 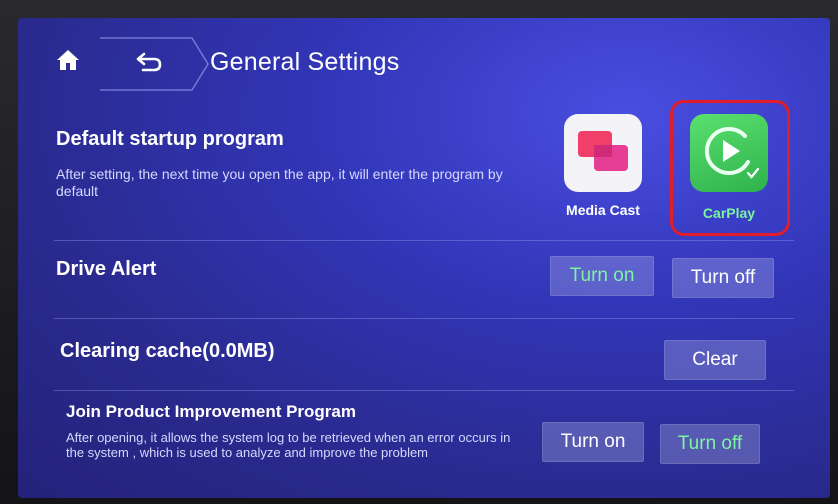 What do you see at coordinates (167, 351) in the screenshot?
I see `cache-label: Clearing cache(0.0MB)` at bounding box center [167, 351].